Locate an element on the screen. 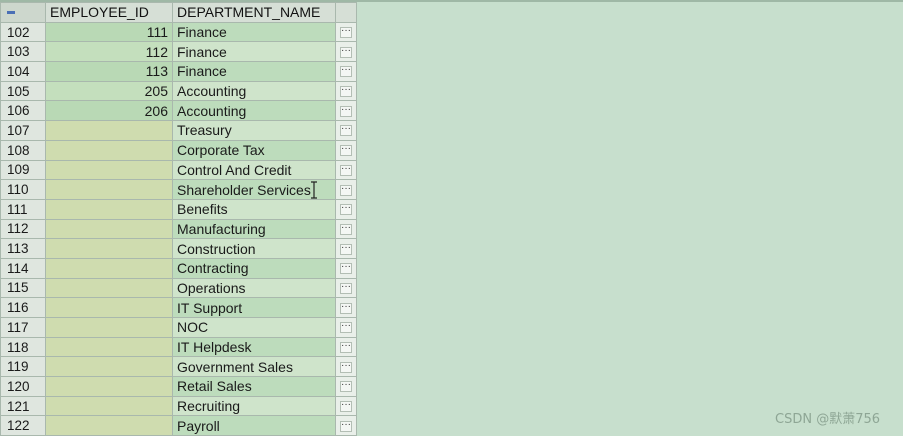 Image resolution: width=903 pixels, height=436 pixels. row-number: 102 is located at coordinates (23, 32).